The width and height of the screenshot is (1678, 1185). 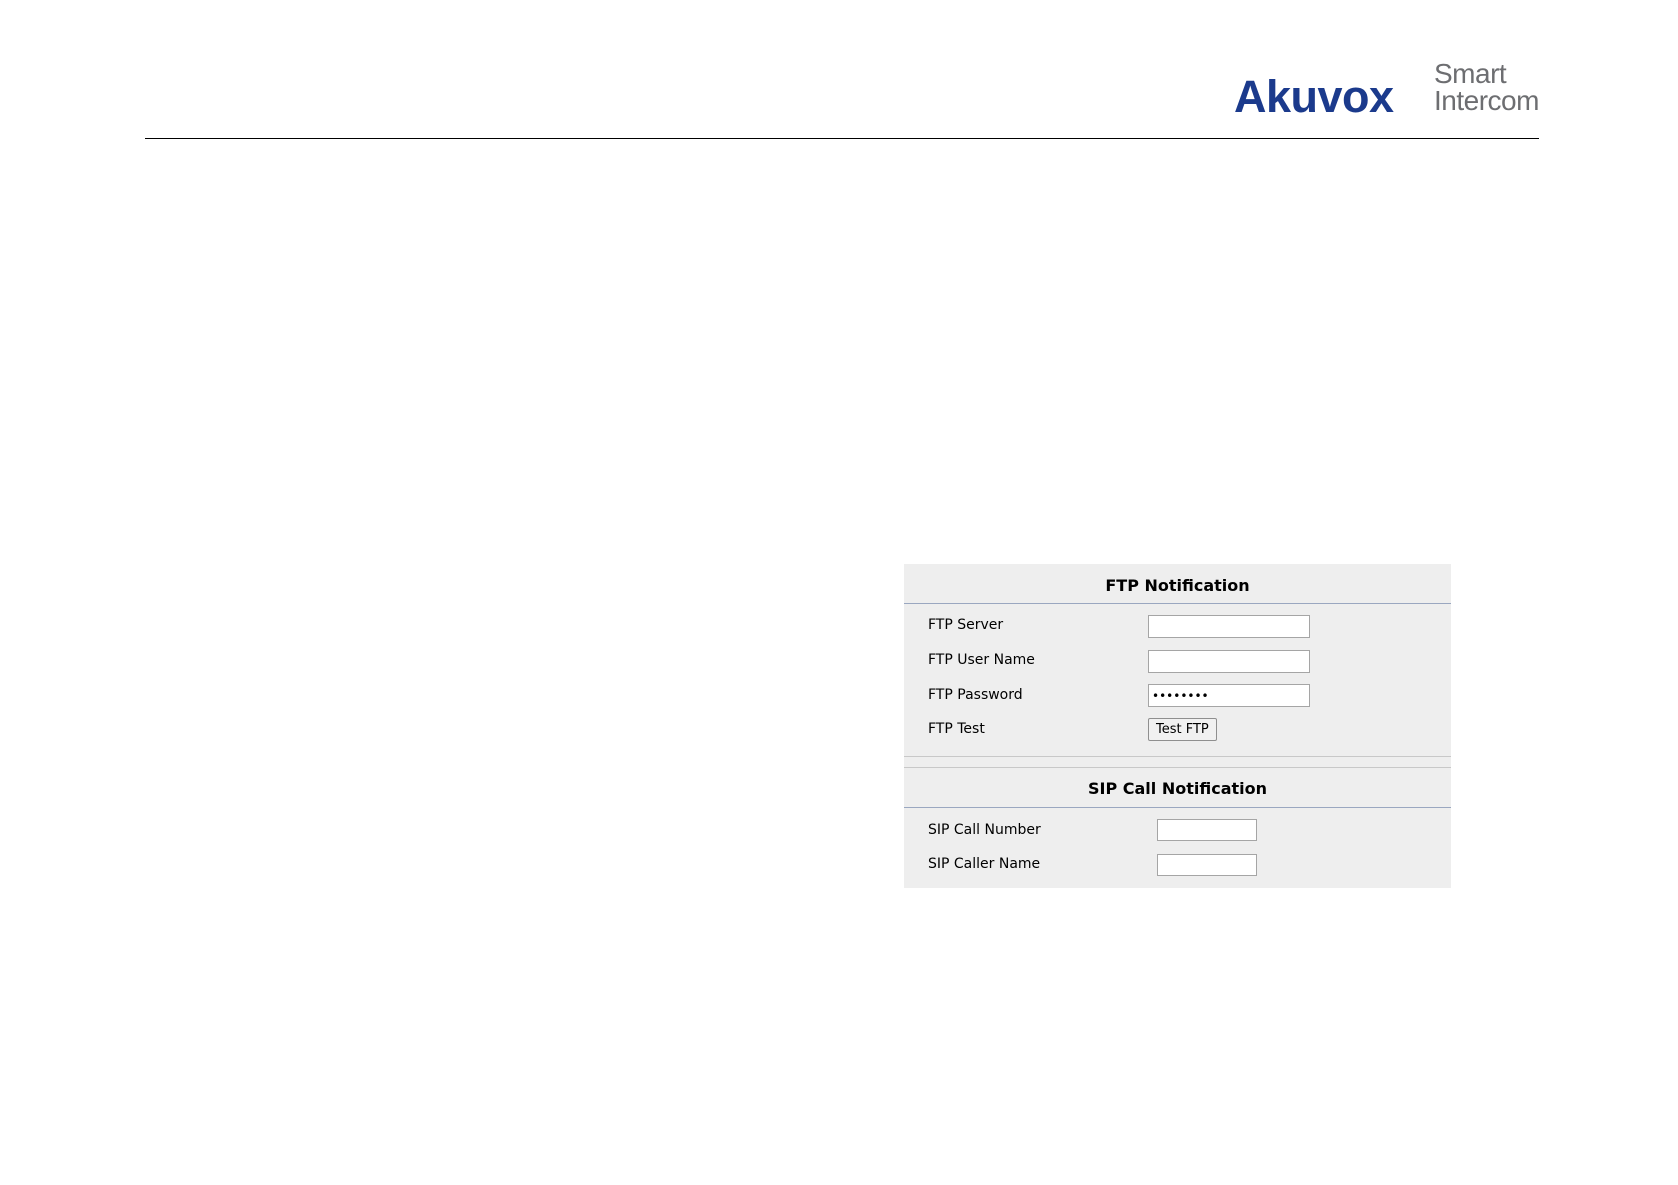 What do you see at coordinates (1182, 729) in the screenshot?
I see `test-ftp-button: Test FTP` at bounding box center [1182, 729].